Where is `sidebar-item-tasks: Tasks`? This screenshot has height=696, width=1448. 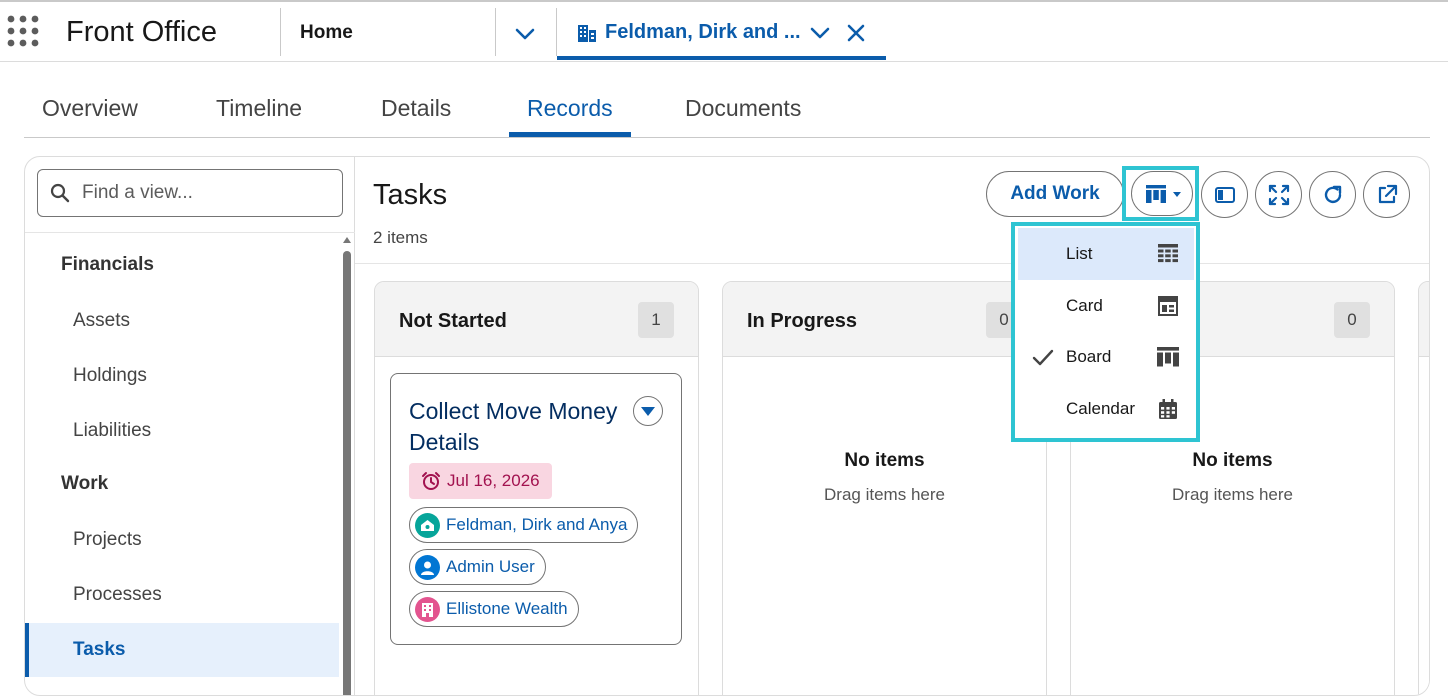 sidebar-item-tasks: Tasks is located at coordinates (182, 650).